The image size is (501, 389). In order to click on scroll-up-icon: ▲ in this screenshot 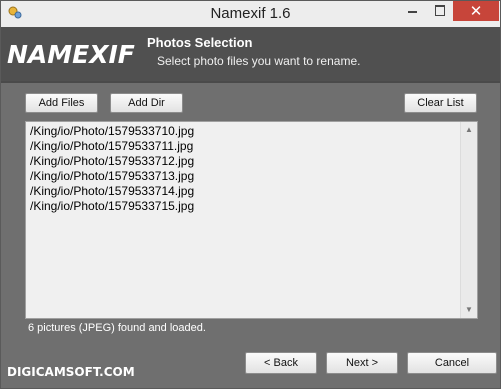, I will do `click(469, 130)`.